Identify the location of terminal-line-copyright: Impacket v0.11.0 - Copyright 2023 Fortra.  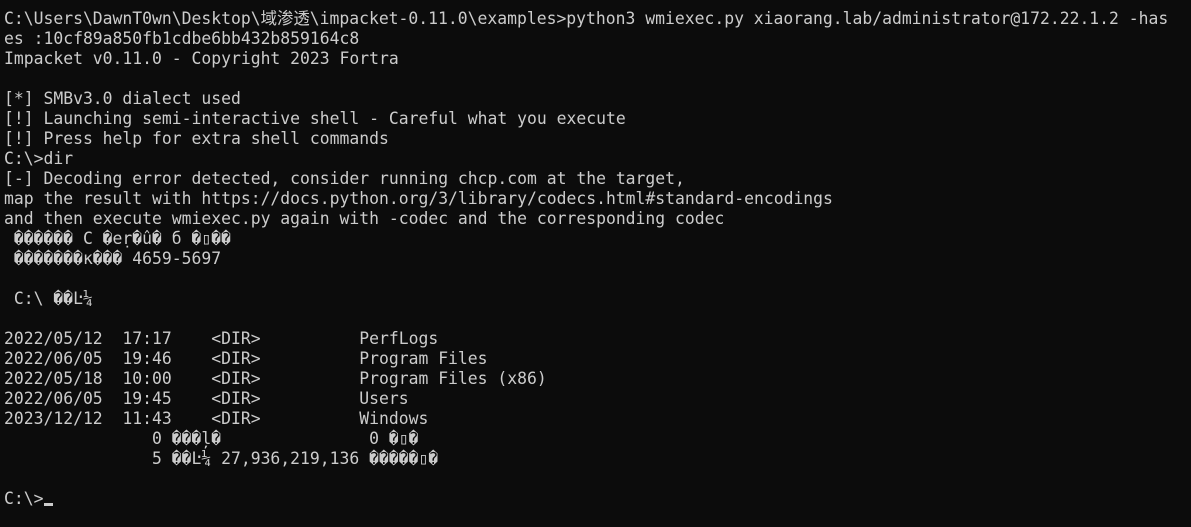
(201, 58).